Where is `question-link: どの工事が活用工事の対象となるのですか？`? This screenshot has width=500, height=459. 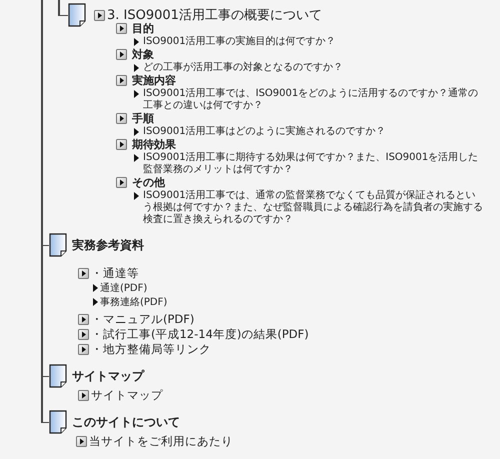 question-link: どの工事が活用工事の対象となるのですか？ is located at coordinates (243, 68).